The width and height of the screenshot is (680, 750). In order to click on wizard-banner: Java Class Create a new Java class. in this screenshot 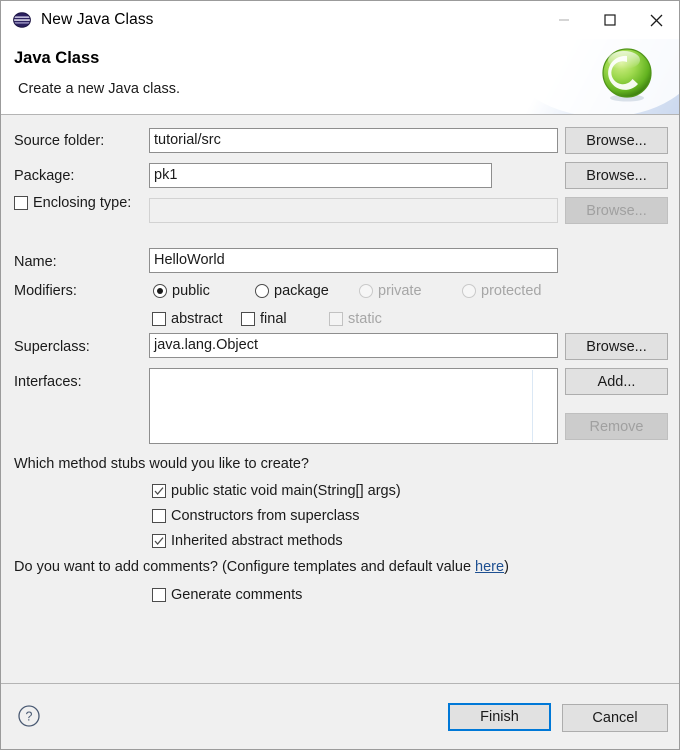, I will do `click(340, 77)`.